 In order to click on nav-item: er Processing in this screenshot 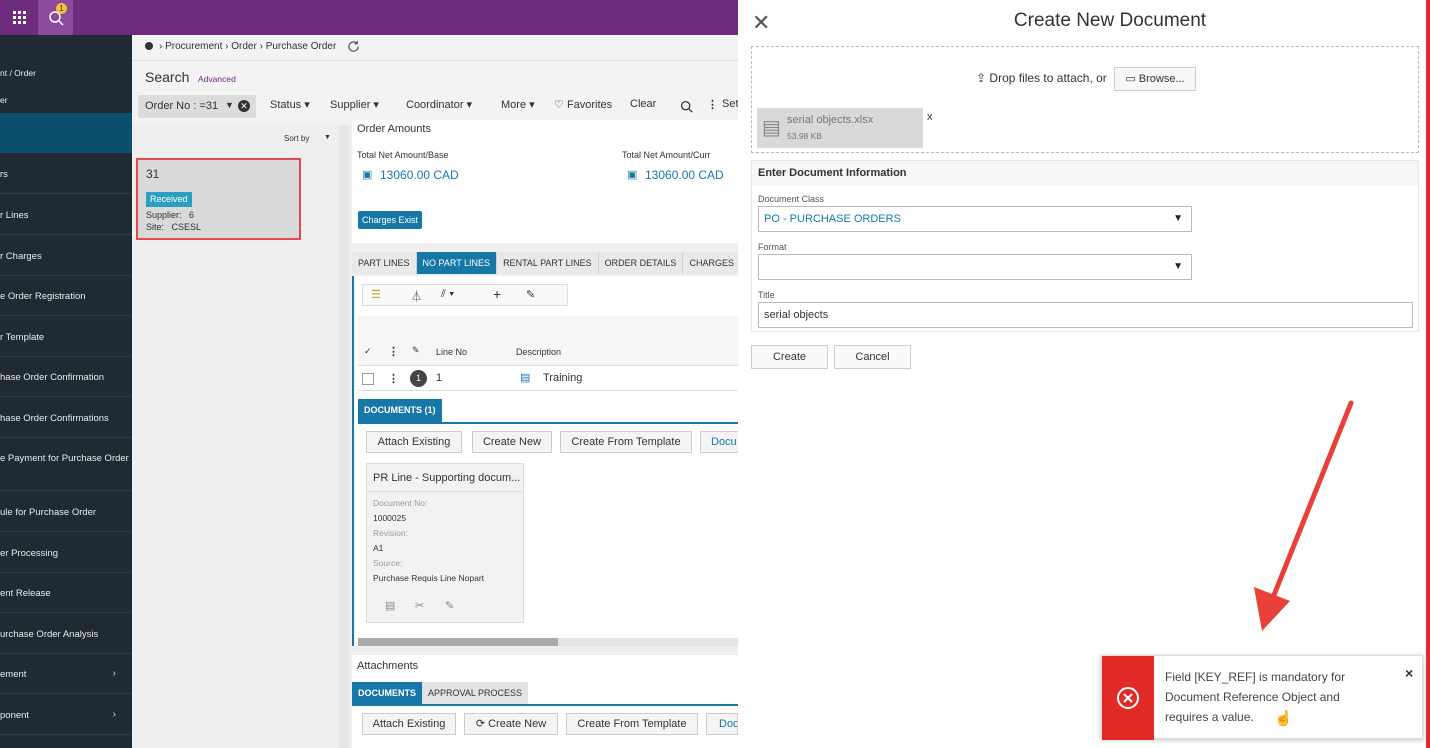, I will do `click(66, 553)`.